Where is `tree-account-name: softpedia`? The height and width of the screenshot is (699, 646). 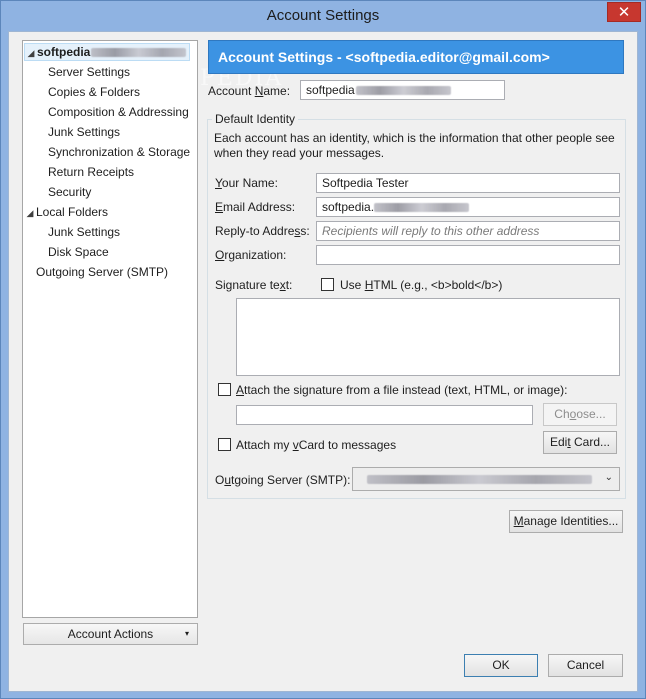
tree-account-name: softpedia is located at coordinates (64, 52).